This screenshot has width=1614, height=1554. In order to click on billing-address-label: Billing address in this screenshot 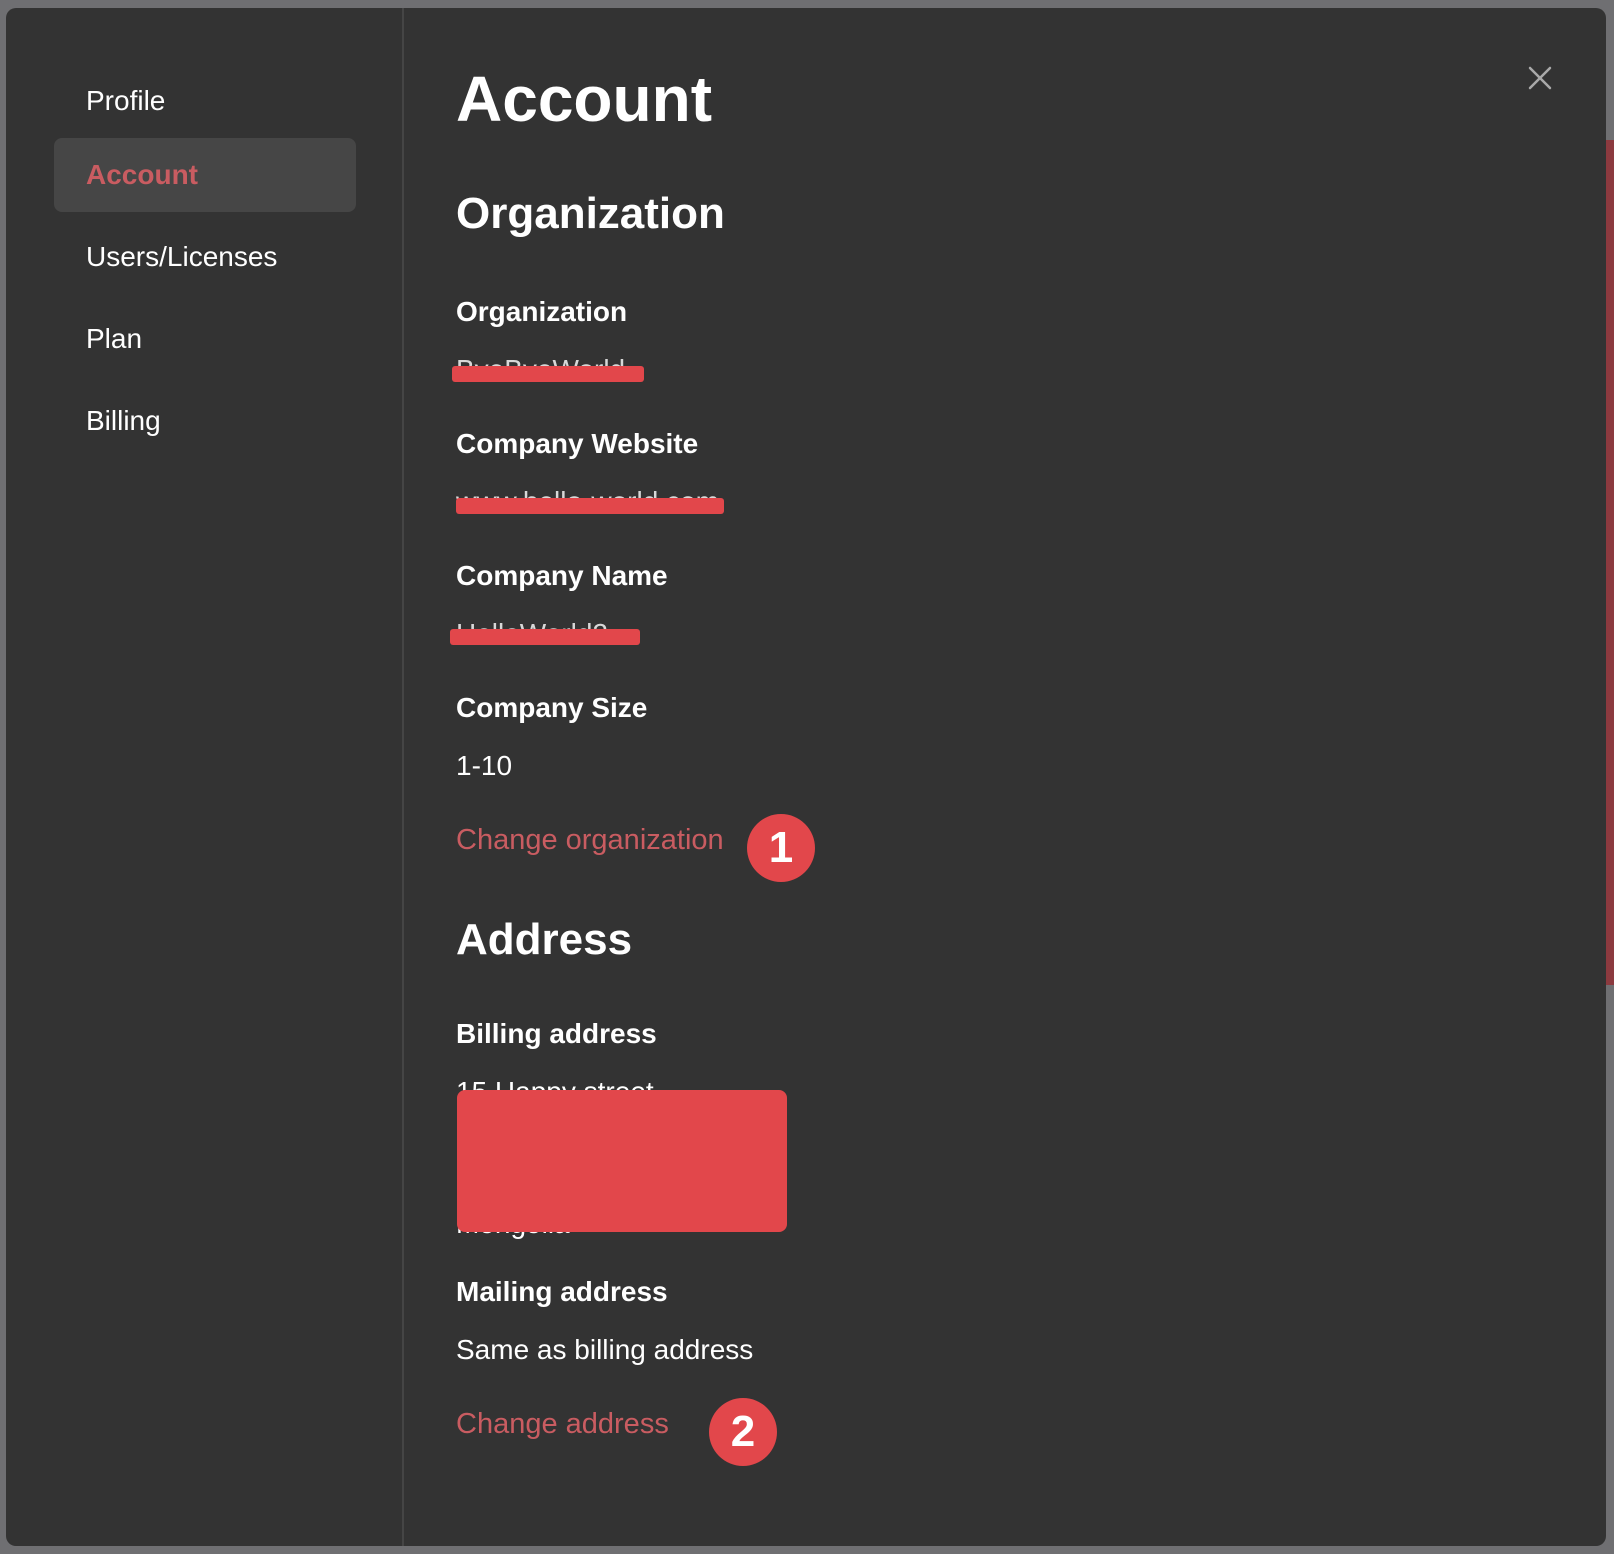, I will do `click(556, 1033)`.